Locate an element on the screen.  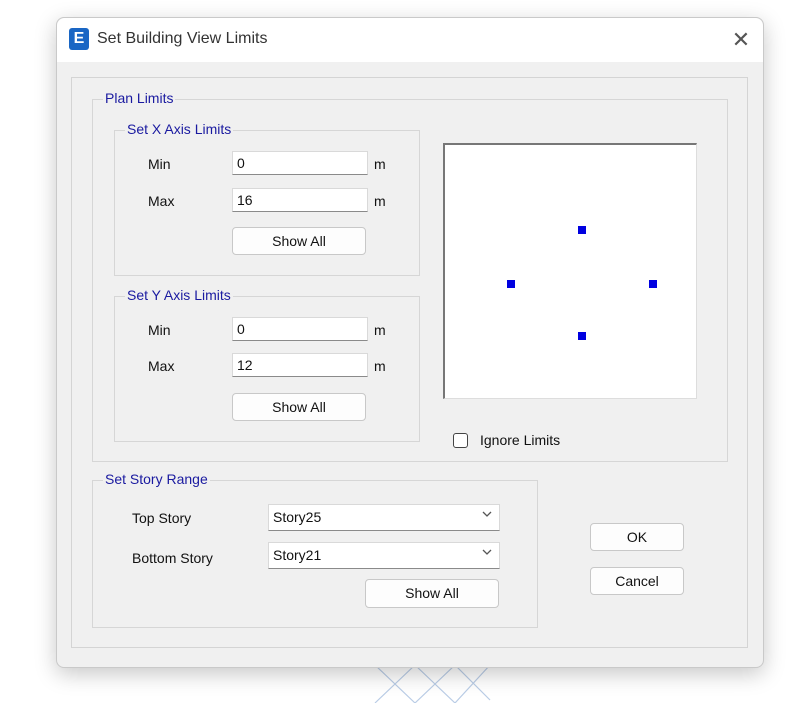
bottom-story-value: Story21 is located at coordinates (297, 555).